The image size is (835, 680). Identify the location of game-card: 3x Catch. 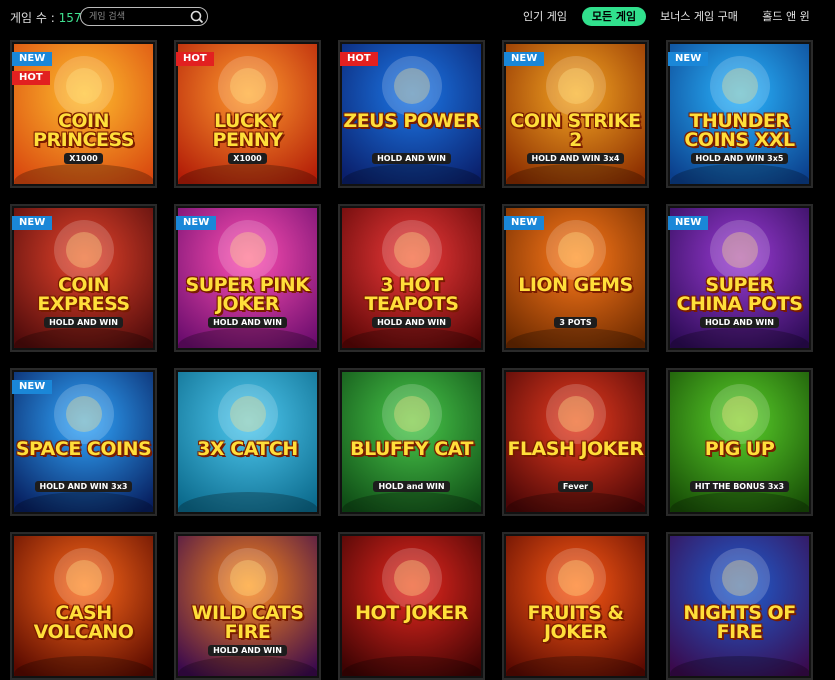
(247, 442).